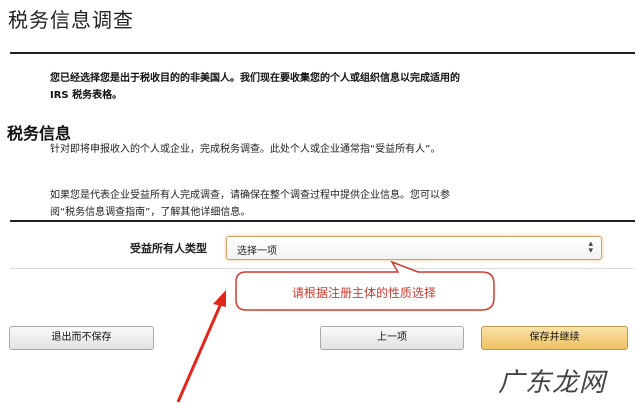 Image resolution: width=637 pixels, height=404 pixels. What do you see at coordinates (392, 338) in the screenshot?
I see `previous-button: 上一项` at bounding box center [392, 338].